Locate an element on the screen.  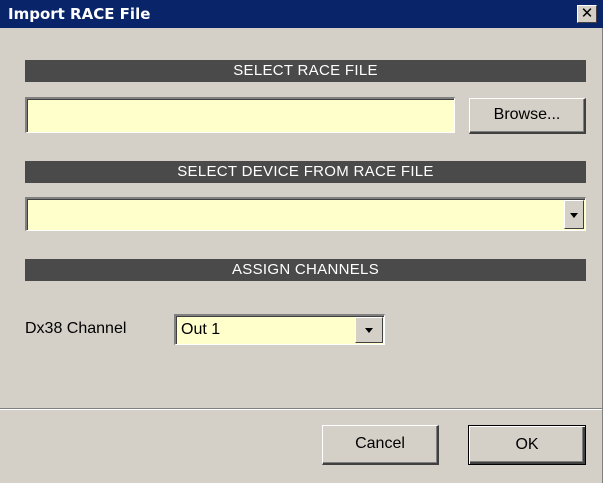
race-file-path-input is located at coordinates (240, 115).